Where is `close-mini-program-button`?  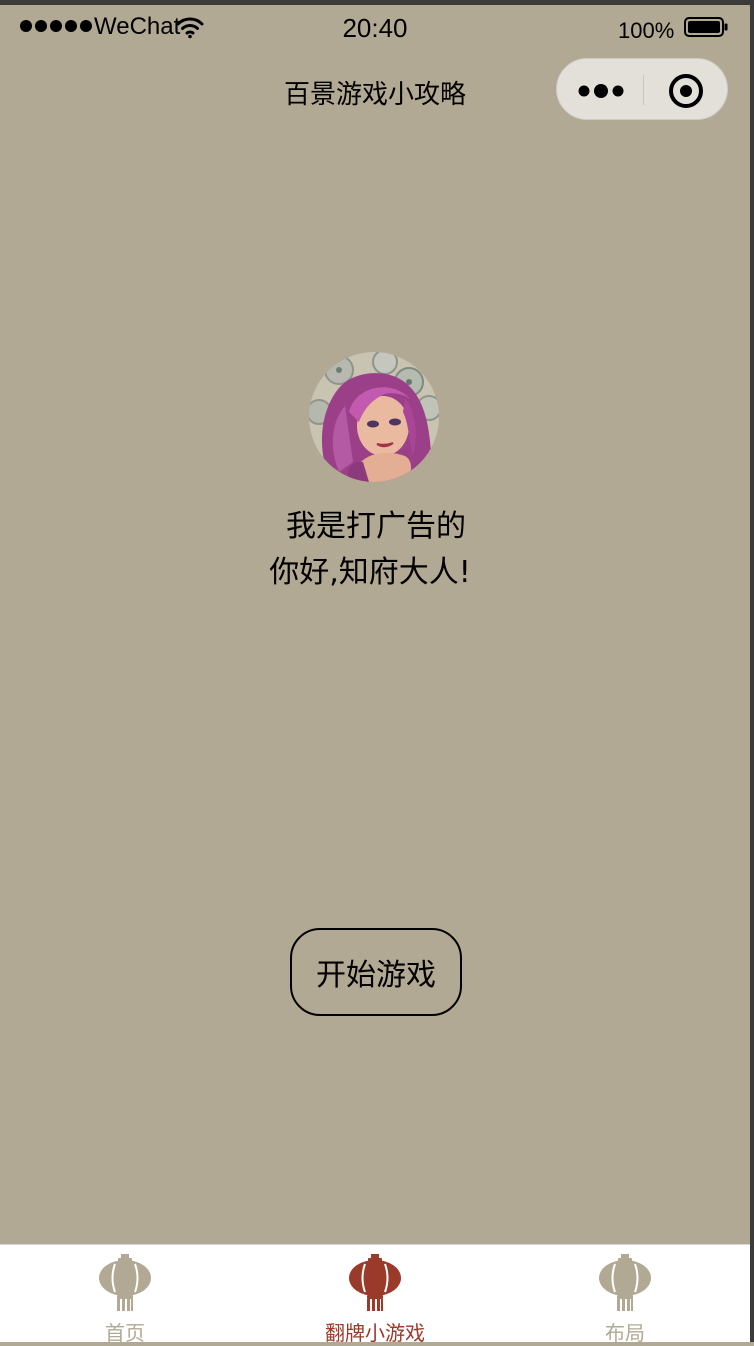
close-mini-program-button is located at coordinates (686, 90).